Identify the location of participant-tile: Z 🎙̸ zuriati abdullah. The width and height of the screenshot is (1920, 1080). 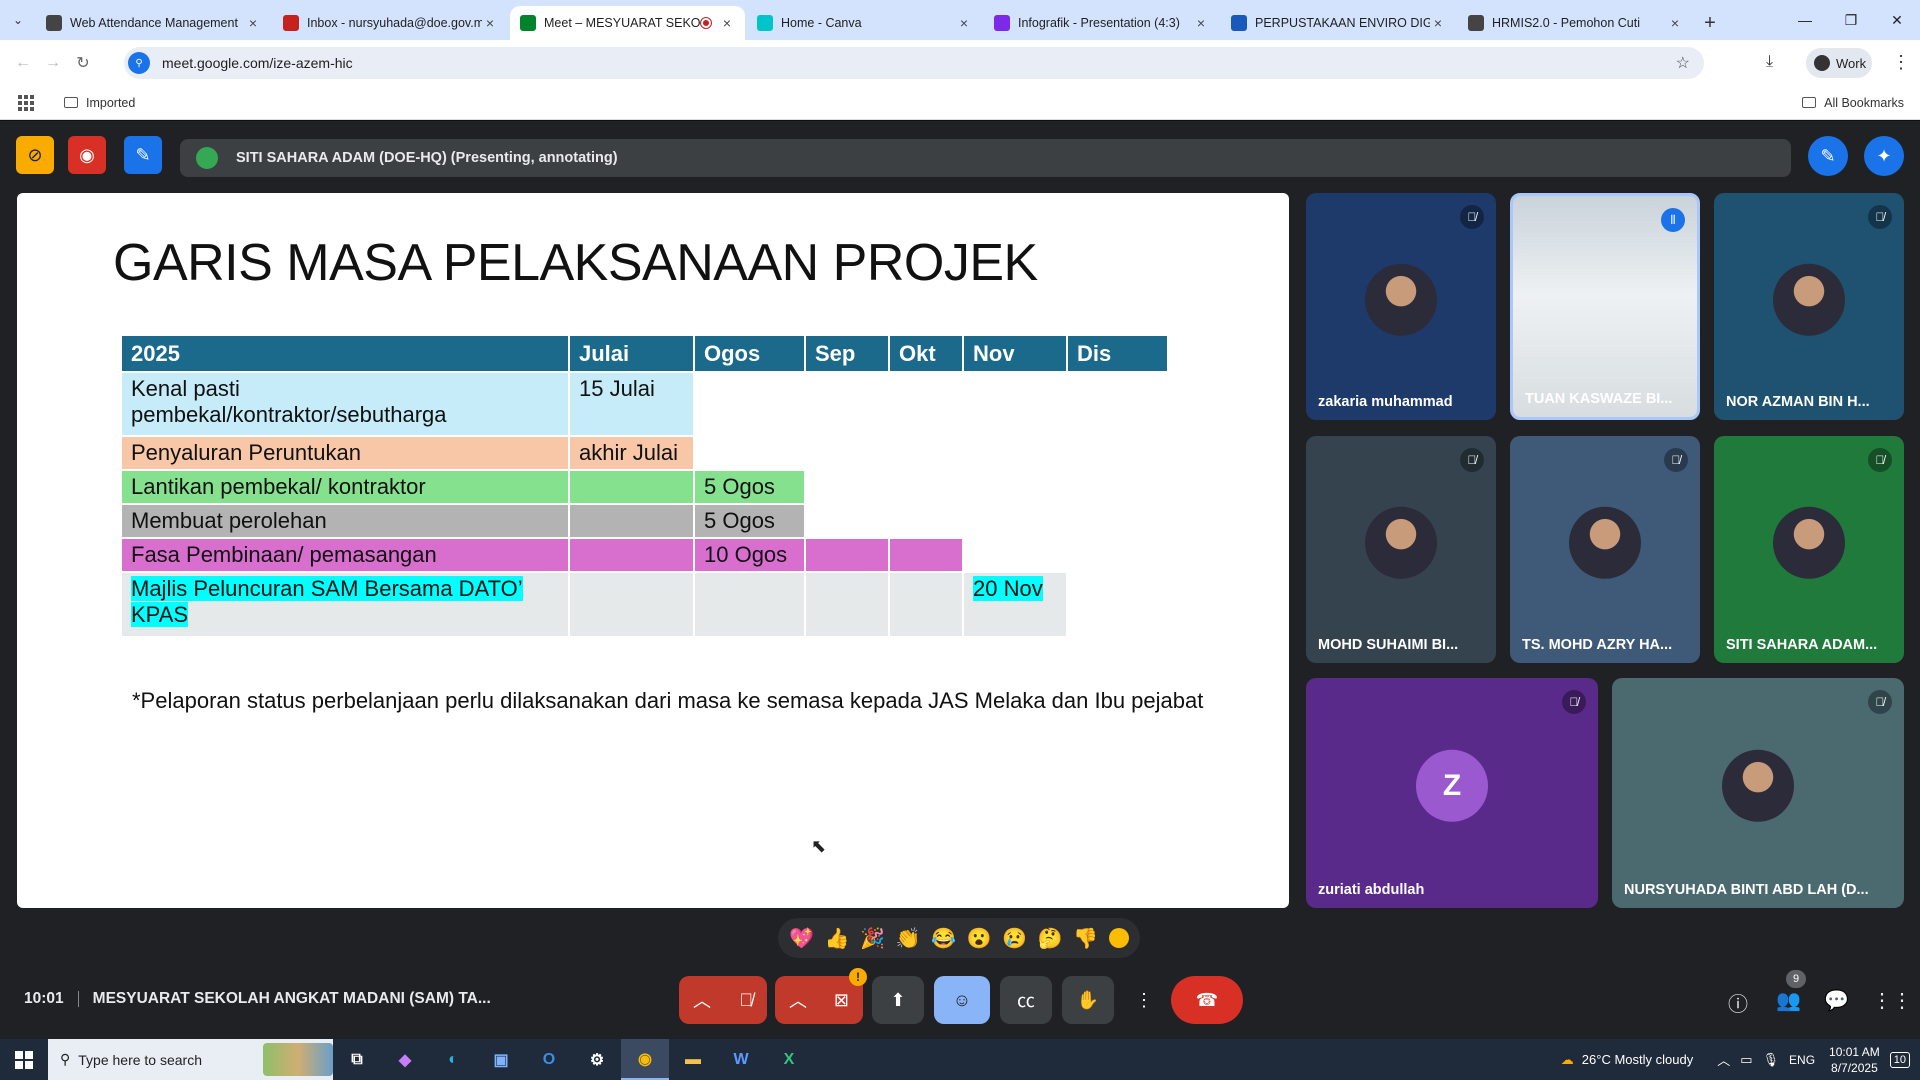
(1452, 793).